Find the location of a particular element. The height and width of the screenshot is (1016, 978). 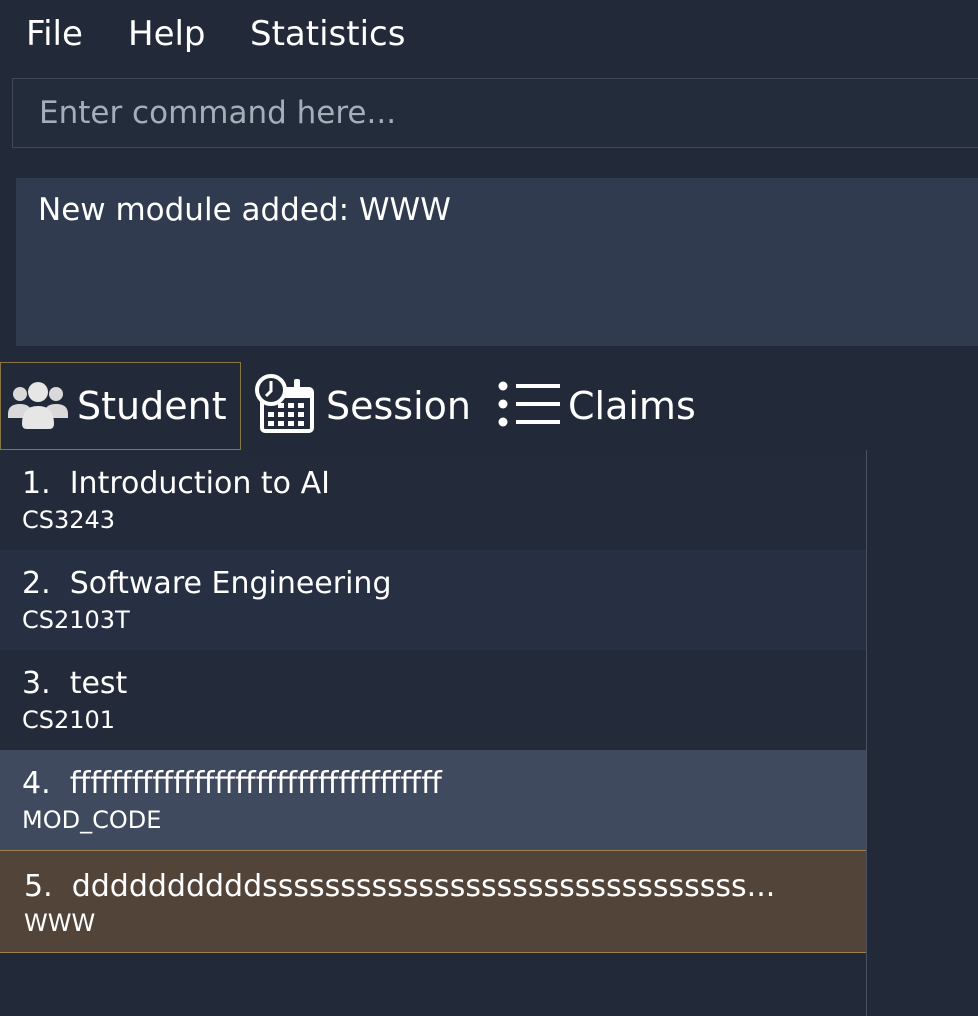

calendar-clock-icon is located at coordinates (285, 406).